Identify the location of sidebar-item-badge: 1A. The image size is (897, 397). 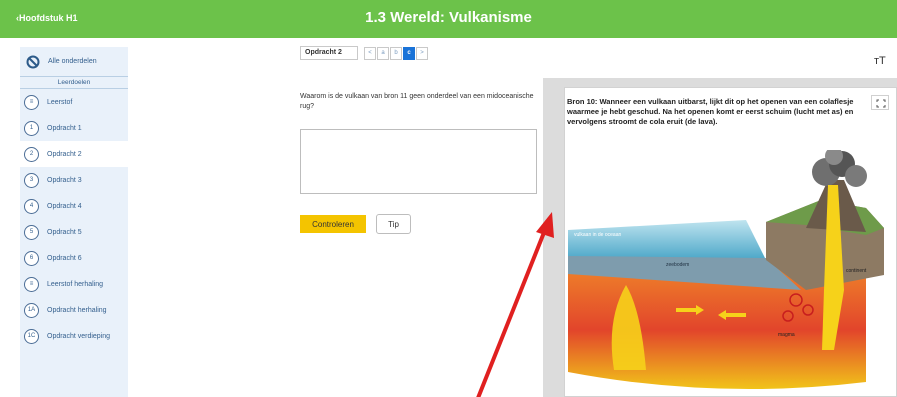
(31, 310).